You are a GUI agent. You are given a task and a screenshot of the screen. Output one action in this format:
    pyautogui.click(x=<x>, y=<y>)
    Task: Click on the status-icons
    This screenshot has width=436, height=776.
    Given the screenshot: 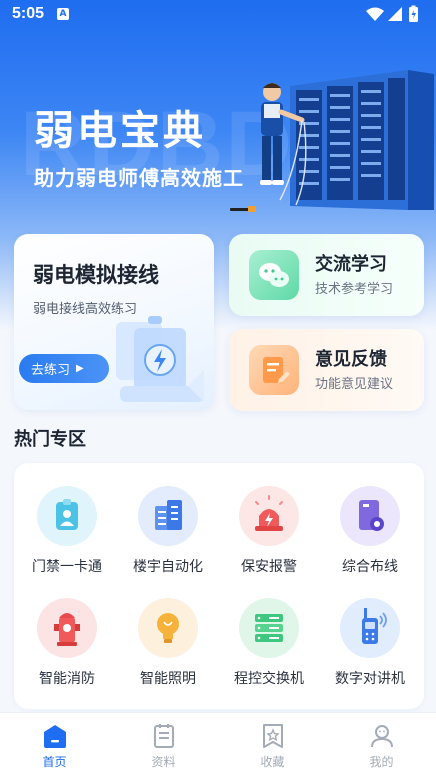 What is the action you would take?
    pyautogui.click(x=392, y=13)
    